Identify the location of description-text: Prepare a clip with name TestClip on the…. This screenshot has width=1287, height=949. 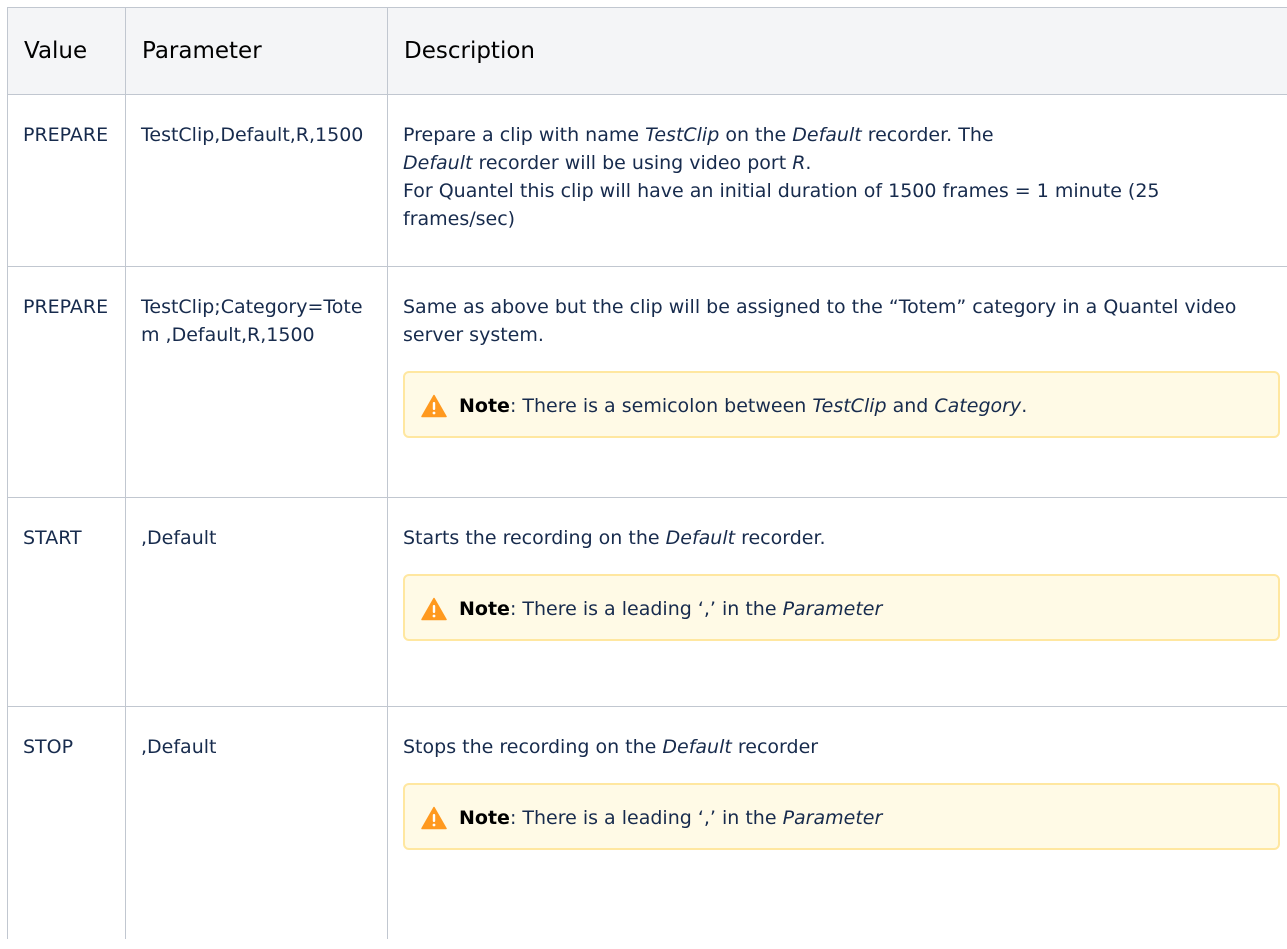
(781, 177).